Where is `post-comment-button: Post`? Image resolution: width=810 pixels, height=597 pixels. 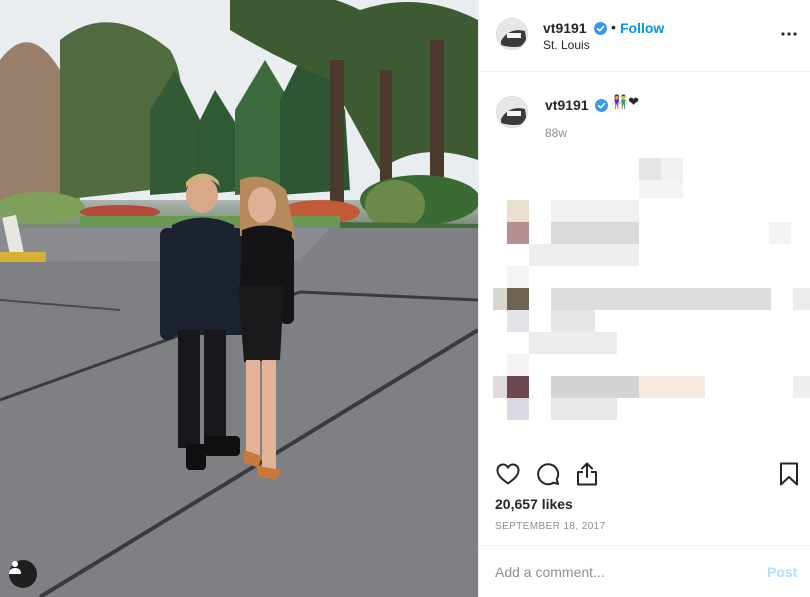 post-comment-button: Post is located at coordinates (782, 572).